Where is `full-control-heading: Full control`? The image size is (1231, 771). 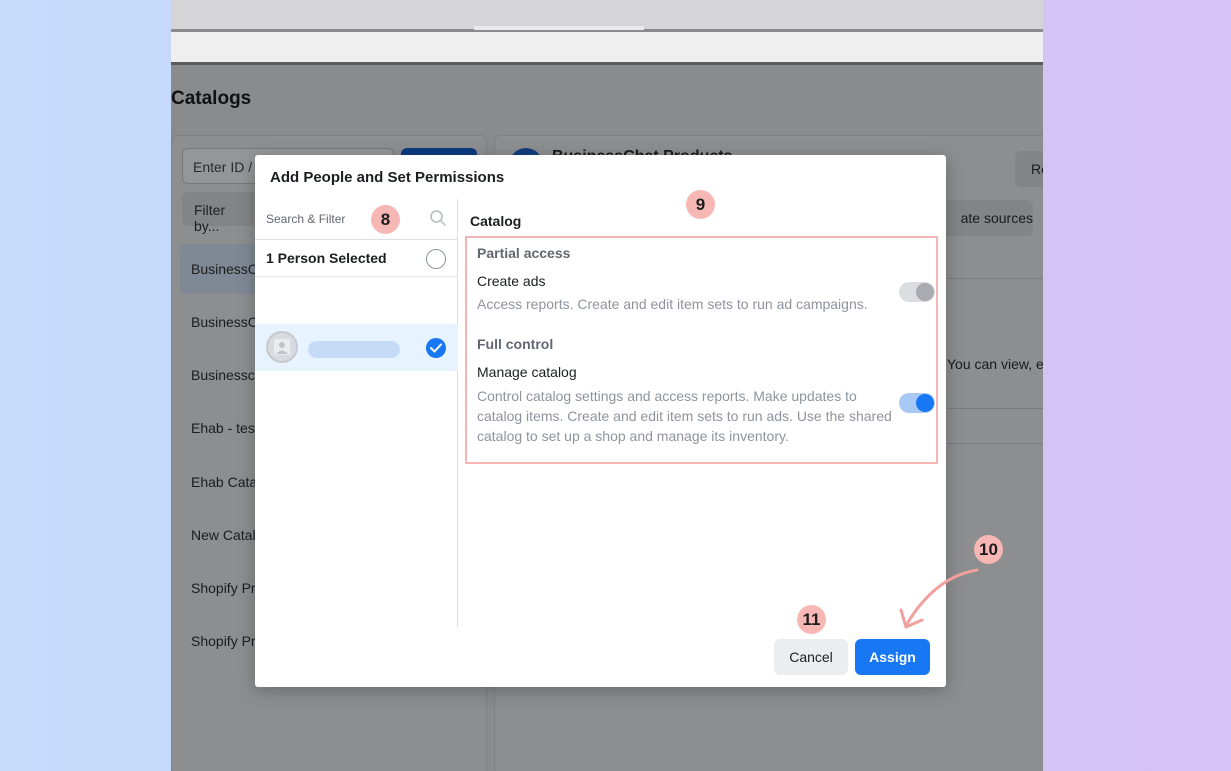 full-control-heading: Full control is located at coordinates (515, 344).